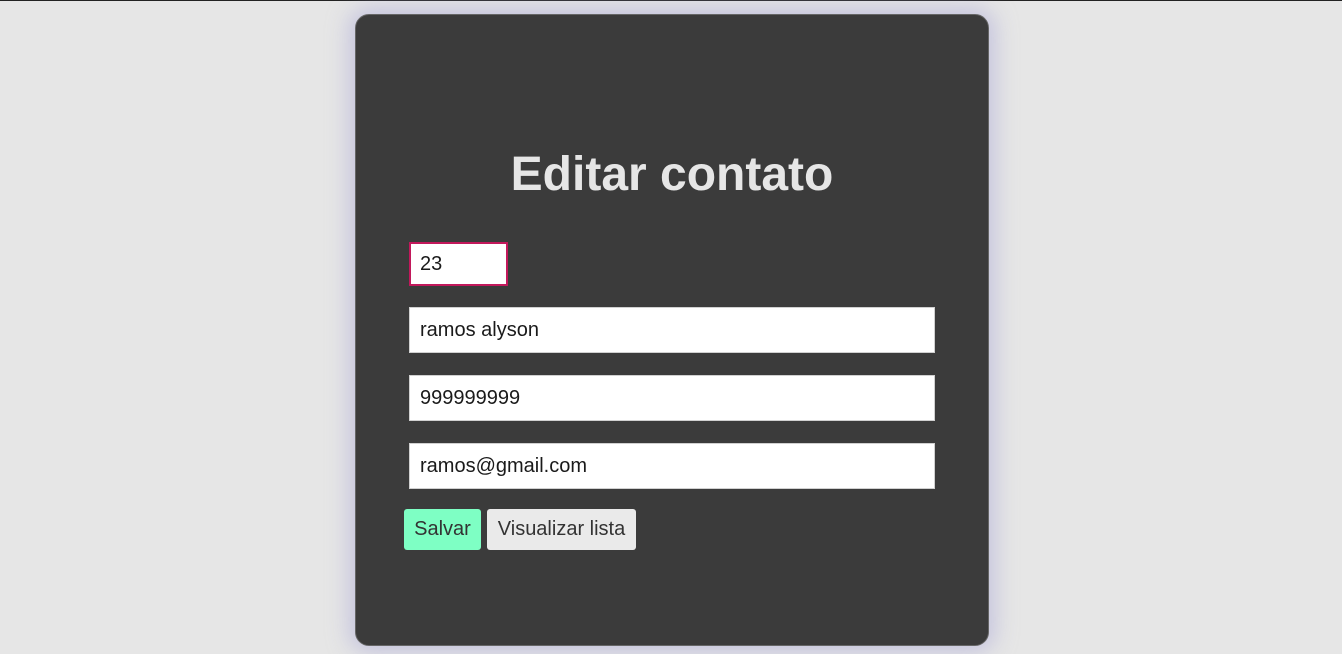 This screenshot has width=1342, height=654. Describe the element at coordinates (672, 398) in the screenshot. I see `phone-field` at that location.